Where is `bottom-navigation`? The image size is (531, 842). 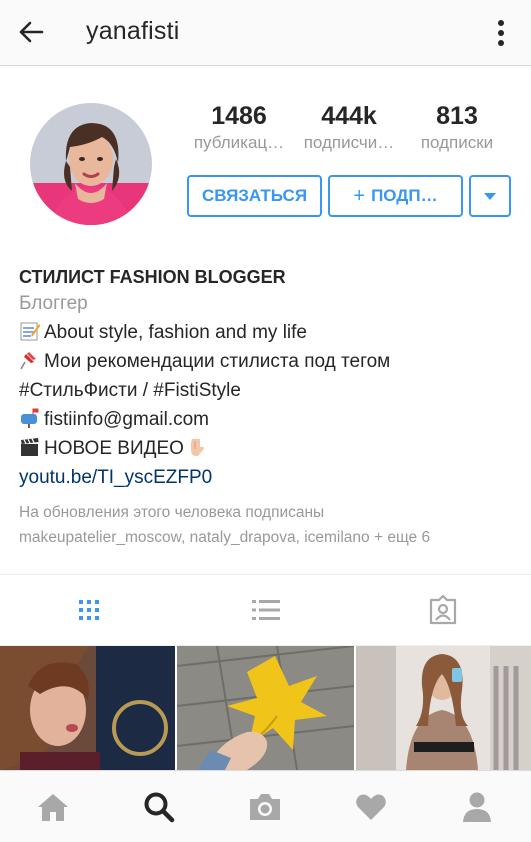 bottom-navigation is located at coordinates (265, 806).